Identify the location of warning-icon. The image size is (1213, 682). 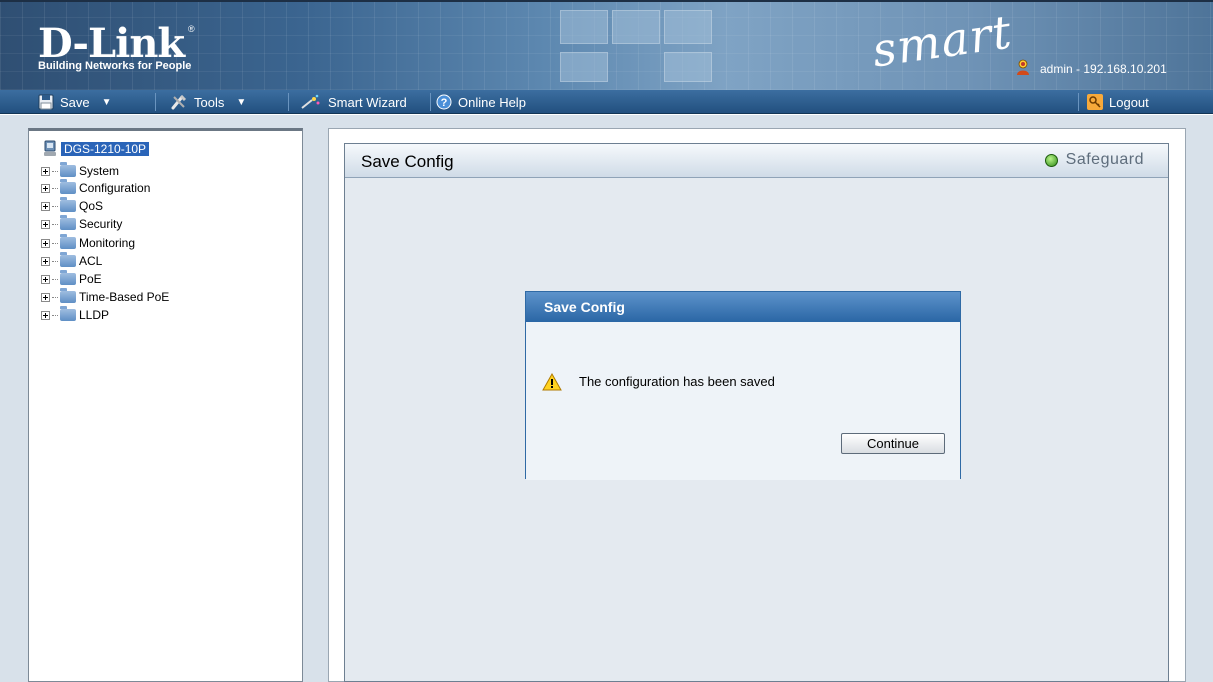
(552, 382).